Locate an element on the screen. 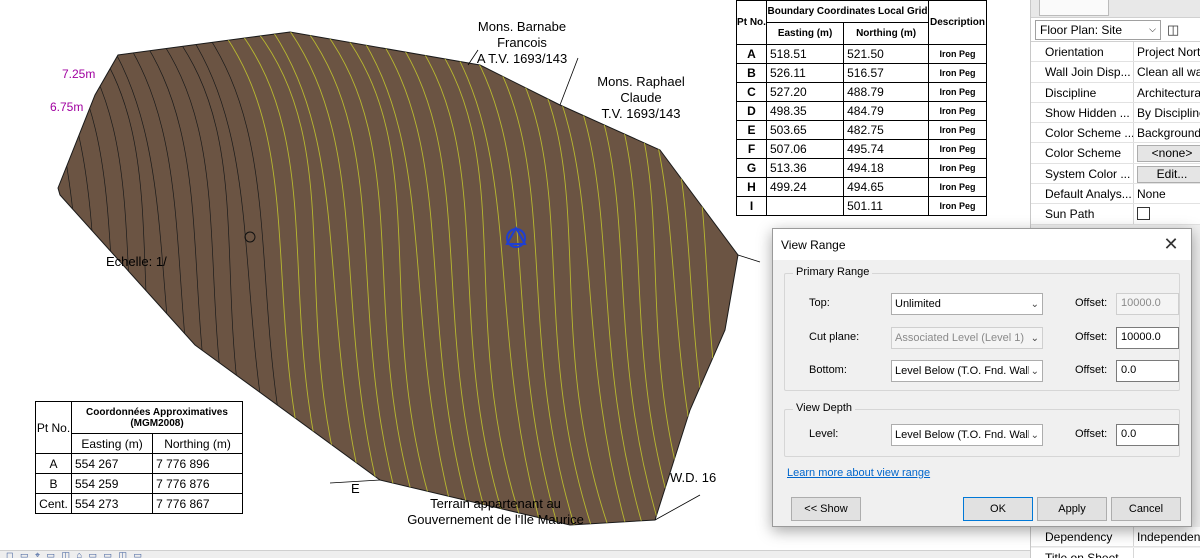  property-row-title-on-sheet: Title on Sheet is located at coordinates (1115, 553).